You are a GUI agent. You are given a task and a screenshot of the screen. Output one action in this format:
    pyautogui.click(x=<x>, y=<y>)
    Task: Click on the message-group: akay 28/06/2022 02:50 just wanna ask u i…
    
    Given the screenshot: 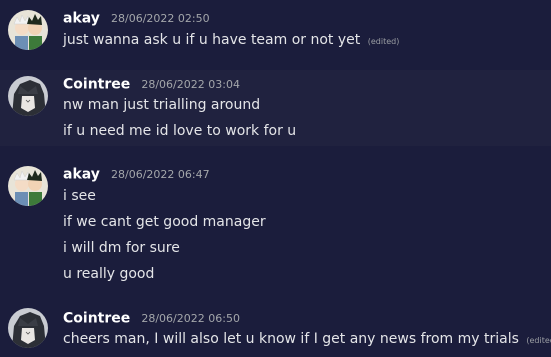 What is the action you would take?
    pyautogui.click(x=275, y=33)
    